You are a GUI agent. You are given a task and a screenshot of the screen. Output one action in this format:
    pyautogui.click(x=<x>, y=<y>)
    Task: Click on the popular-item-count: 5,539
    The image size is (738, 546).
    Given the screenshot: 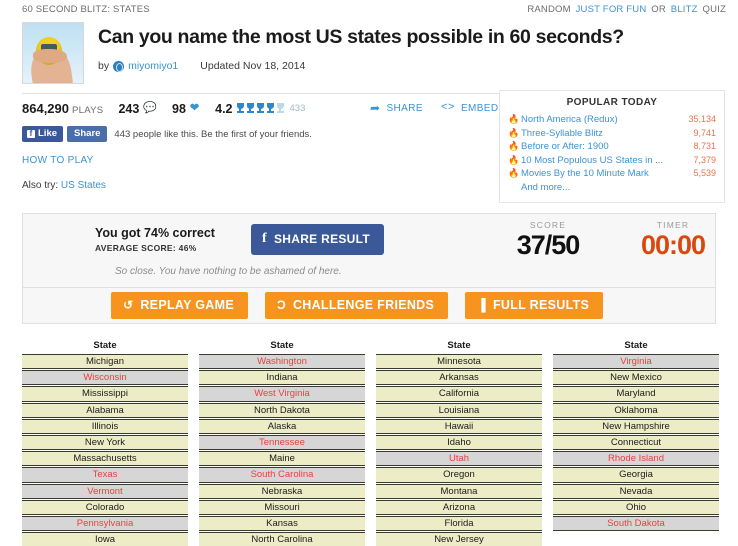 What is the action you would take?
    pyautogui.click(x=704, y=173)
    